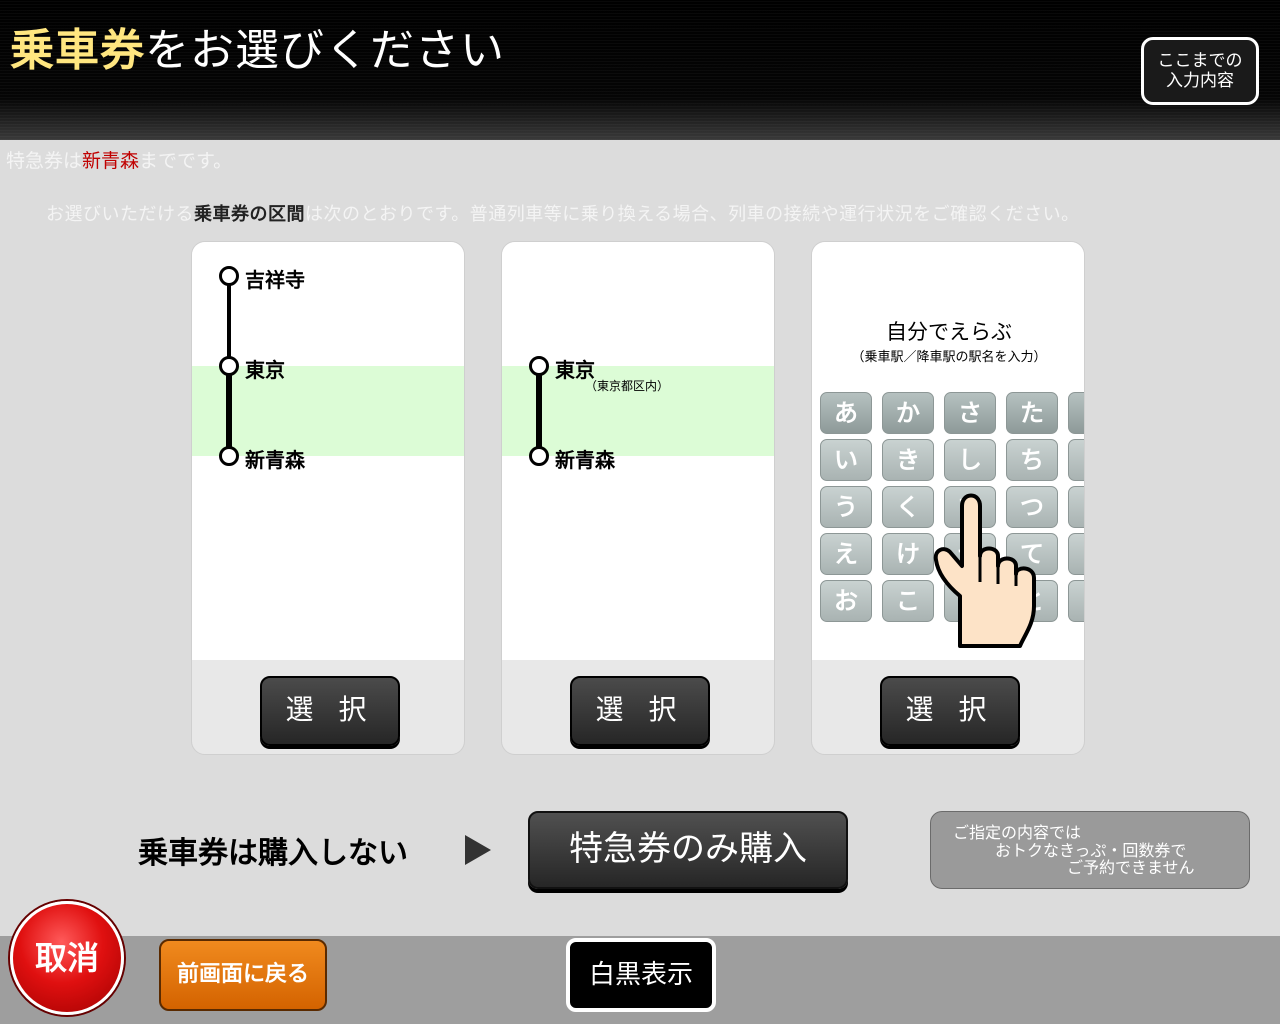 Image resolution: width=1280 pixels, height=1024 pixels. Describe the element at coordinates (949, 332) in the screenshot. I see `manual-entry-title: 自分でえらぶ` at that location.